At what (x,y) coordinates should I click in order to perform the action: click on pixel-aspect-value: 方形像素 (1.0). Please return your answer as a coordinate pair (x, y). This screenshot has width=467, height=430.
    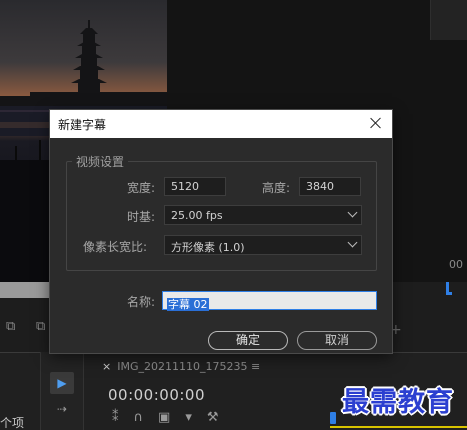
    Looking at the image, I should click on (208, 247).